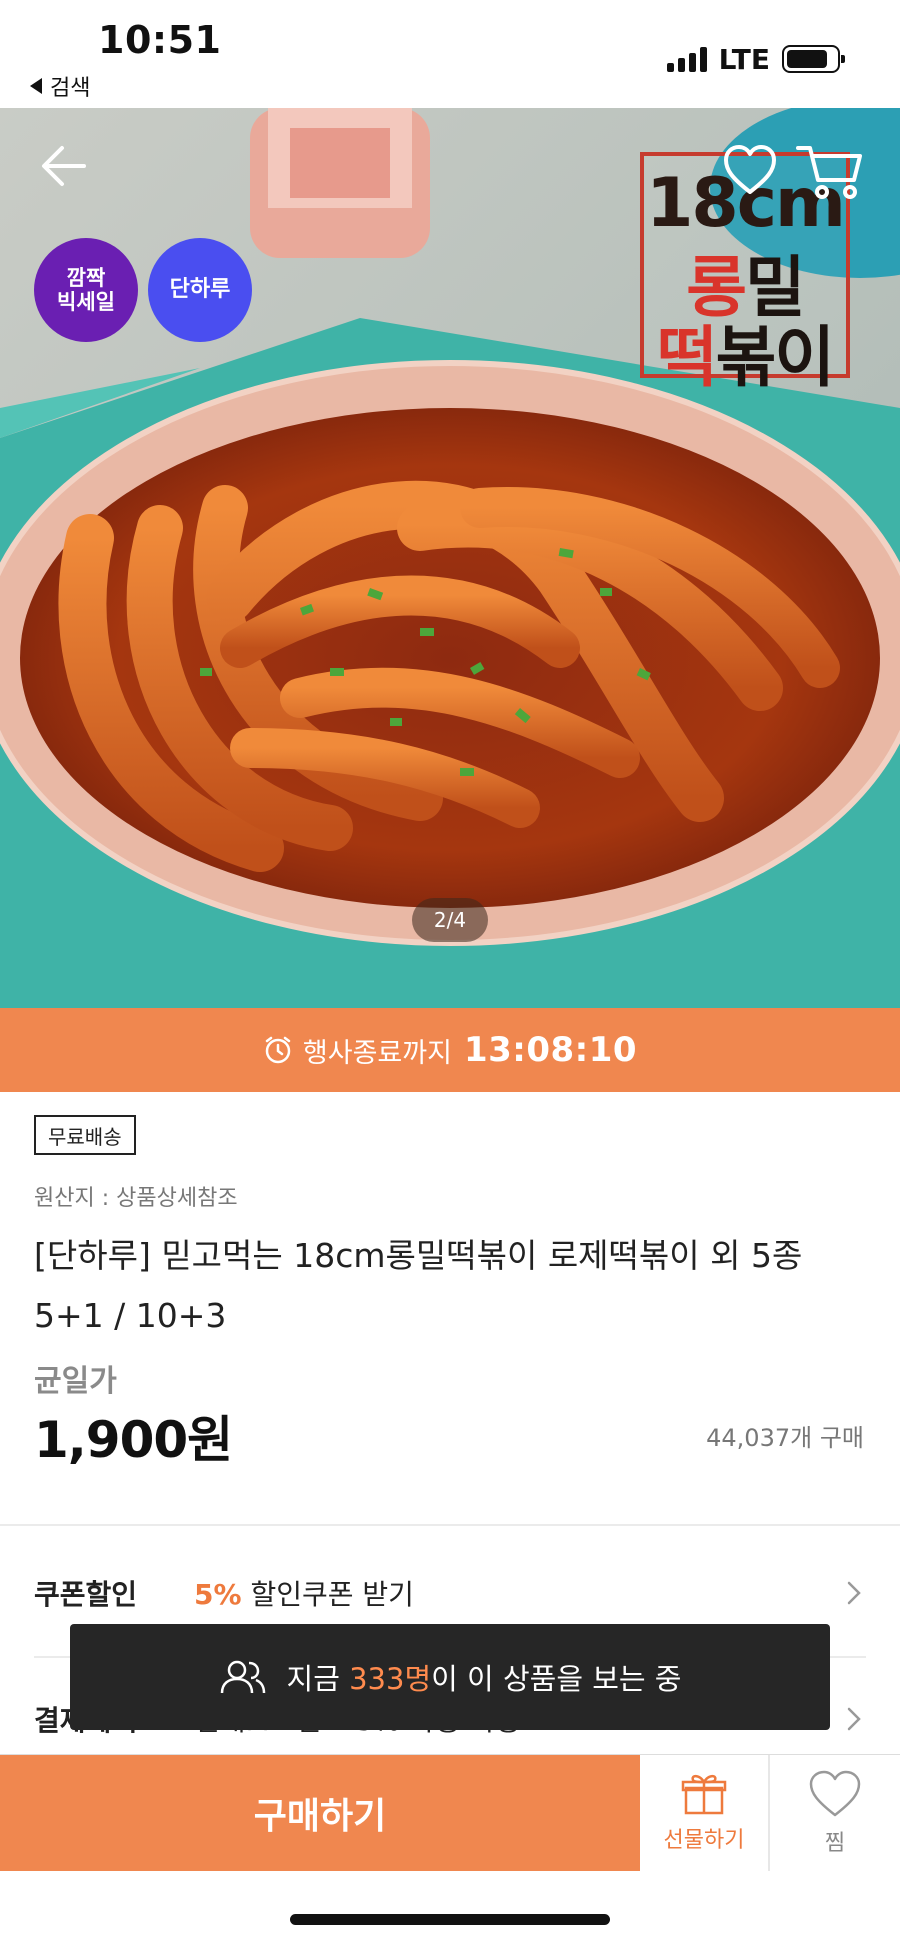 Image resolution: width=900 pixels, height=1947 pixels. I want to click on status-time: 10:51, so click(160, 40).